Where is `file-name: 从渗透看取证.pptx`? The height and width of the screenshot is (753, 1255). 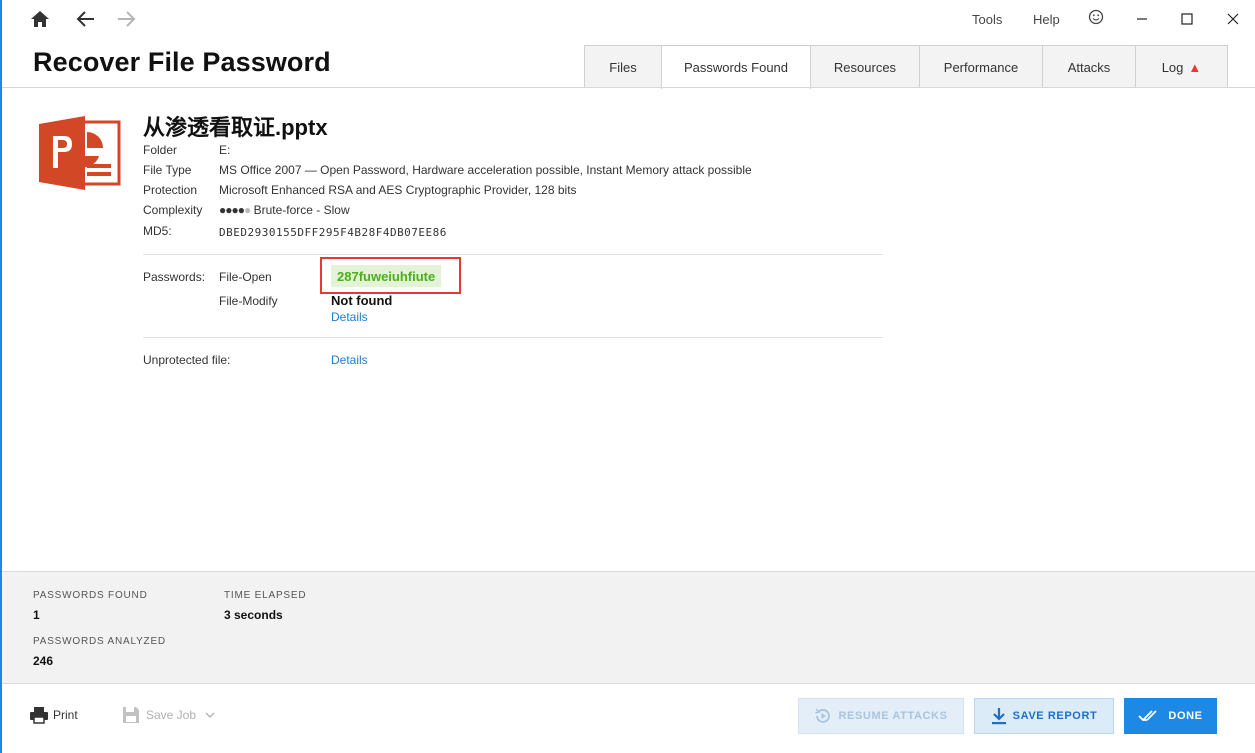 file-name: 从渗透看取证.pptx is located at coordinates (235, 127).